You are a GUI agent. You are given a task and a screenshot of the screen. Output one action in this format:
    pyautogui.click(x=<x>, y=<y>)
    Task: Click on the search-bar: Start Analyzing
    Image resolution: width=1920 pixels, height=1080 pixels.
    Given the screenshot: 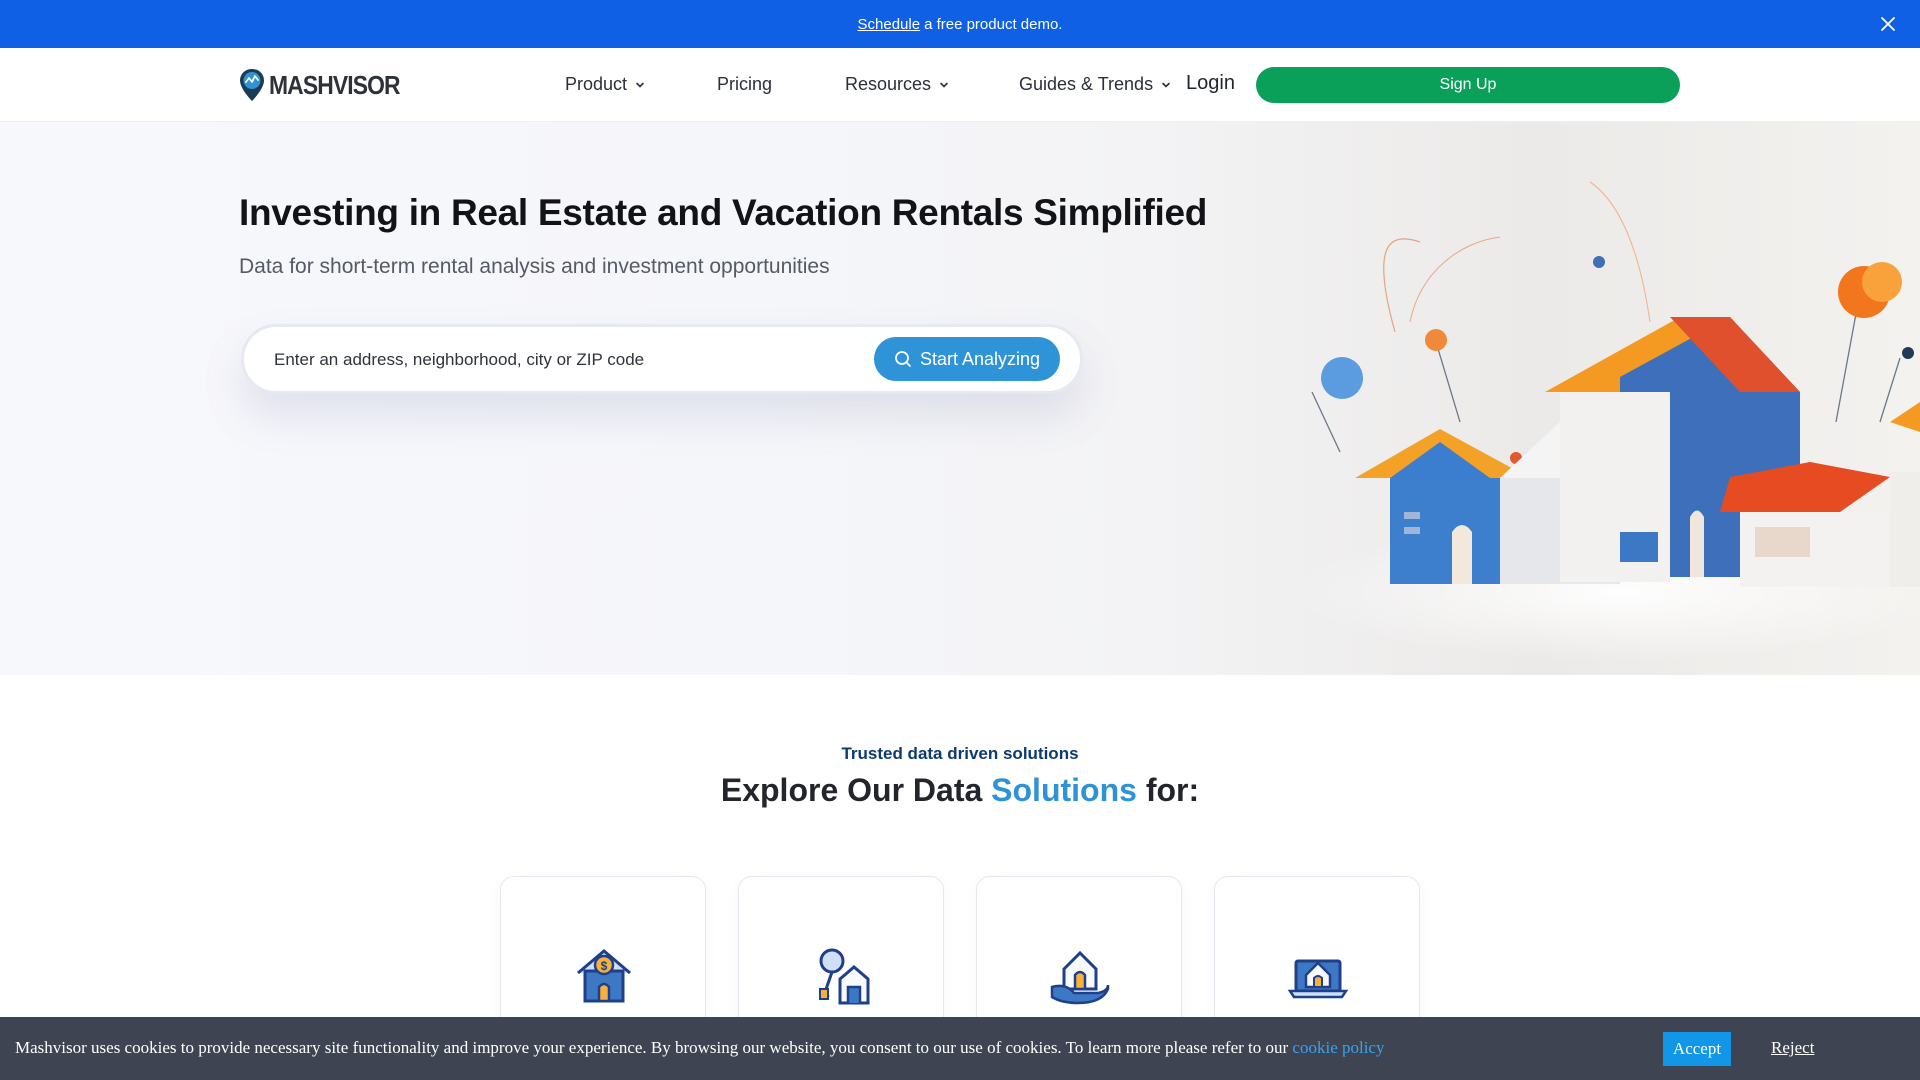 What is the action you would take?
    pyautogui.click(x=662, y=359)
    